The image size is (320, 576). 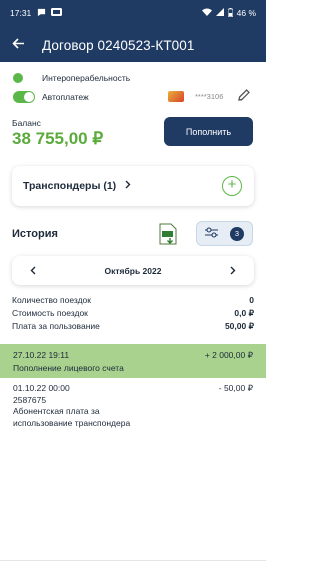 What do you see at coordinates (224, 233) in the screenshot?
I see `filter-button: 3` at bounding box center [224, 233].